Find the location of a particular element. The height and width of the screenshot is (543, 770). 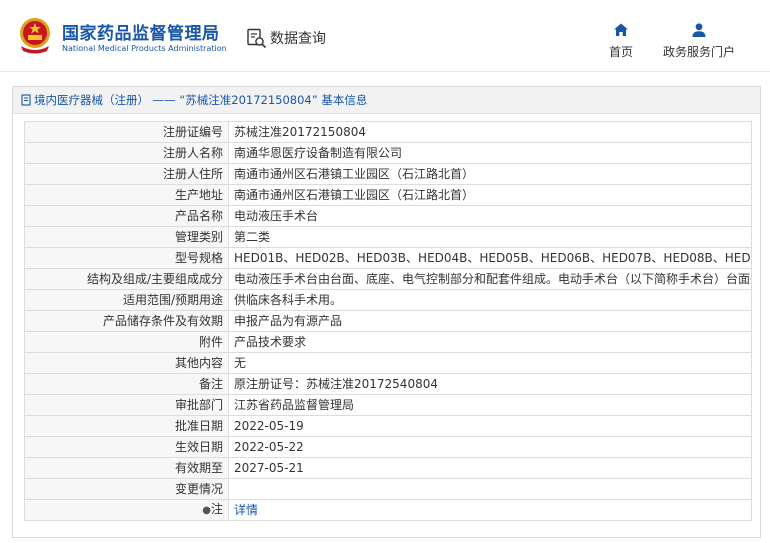

table-row: ●注 详情 is located at coordinates (388, 510).